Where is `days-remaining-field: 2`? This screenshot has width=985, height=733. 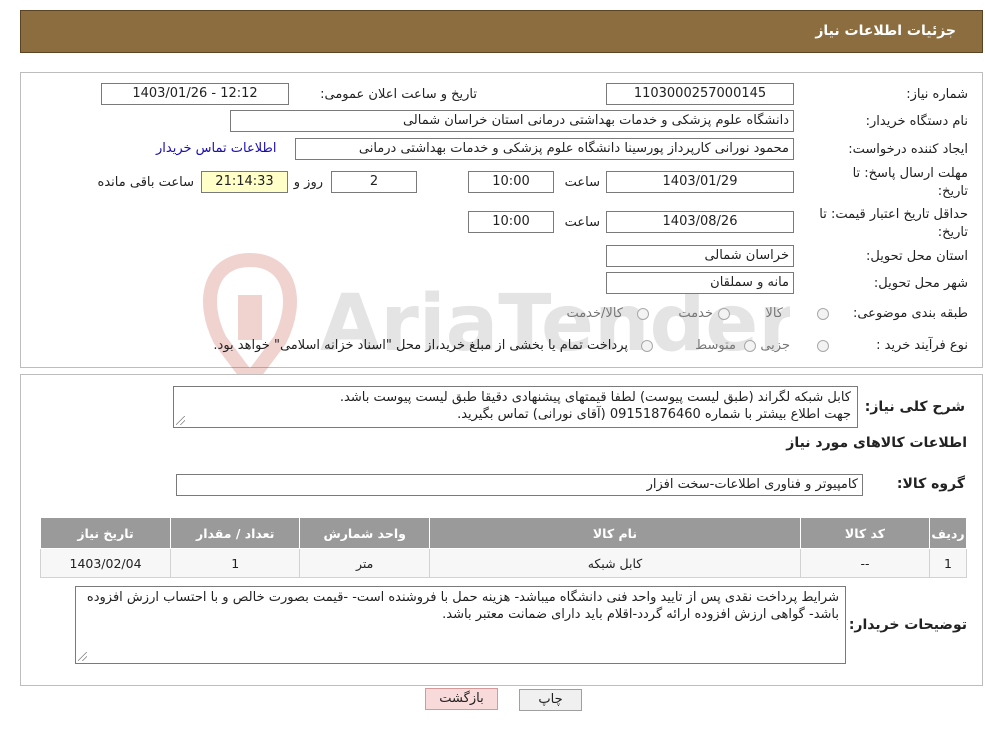
days-remaining-field: 2 is located at coordinates (374, 182).